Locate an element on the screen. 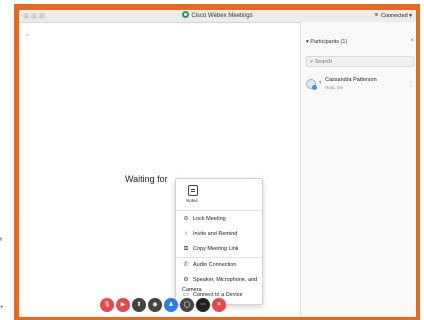  camera-icon: ▶ is located at coordinates (123, 305).